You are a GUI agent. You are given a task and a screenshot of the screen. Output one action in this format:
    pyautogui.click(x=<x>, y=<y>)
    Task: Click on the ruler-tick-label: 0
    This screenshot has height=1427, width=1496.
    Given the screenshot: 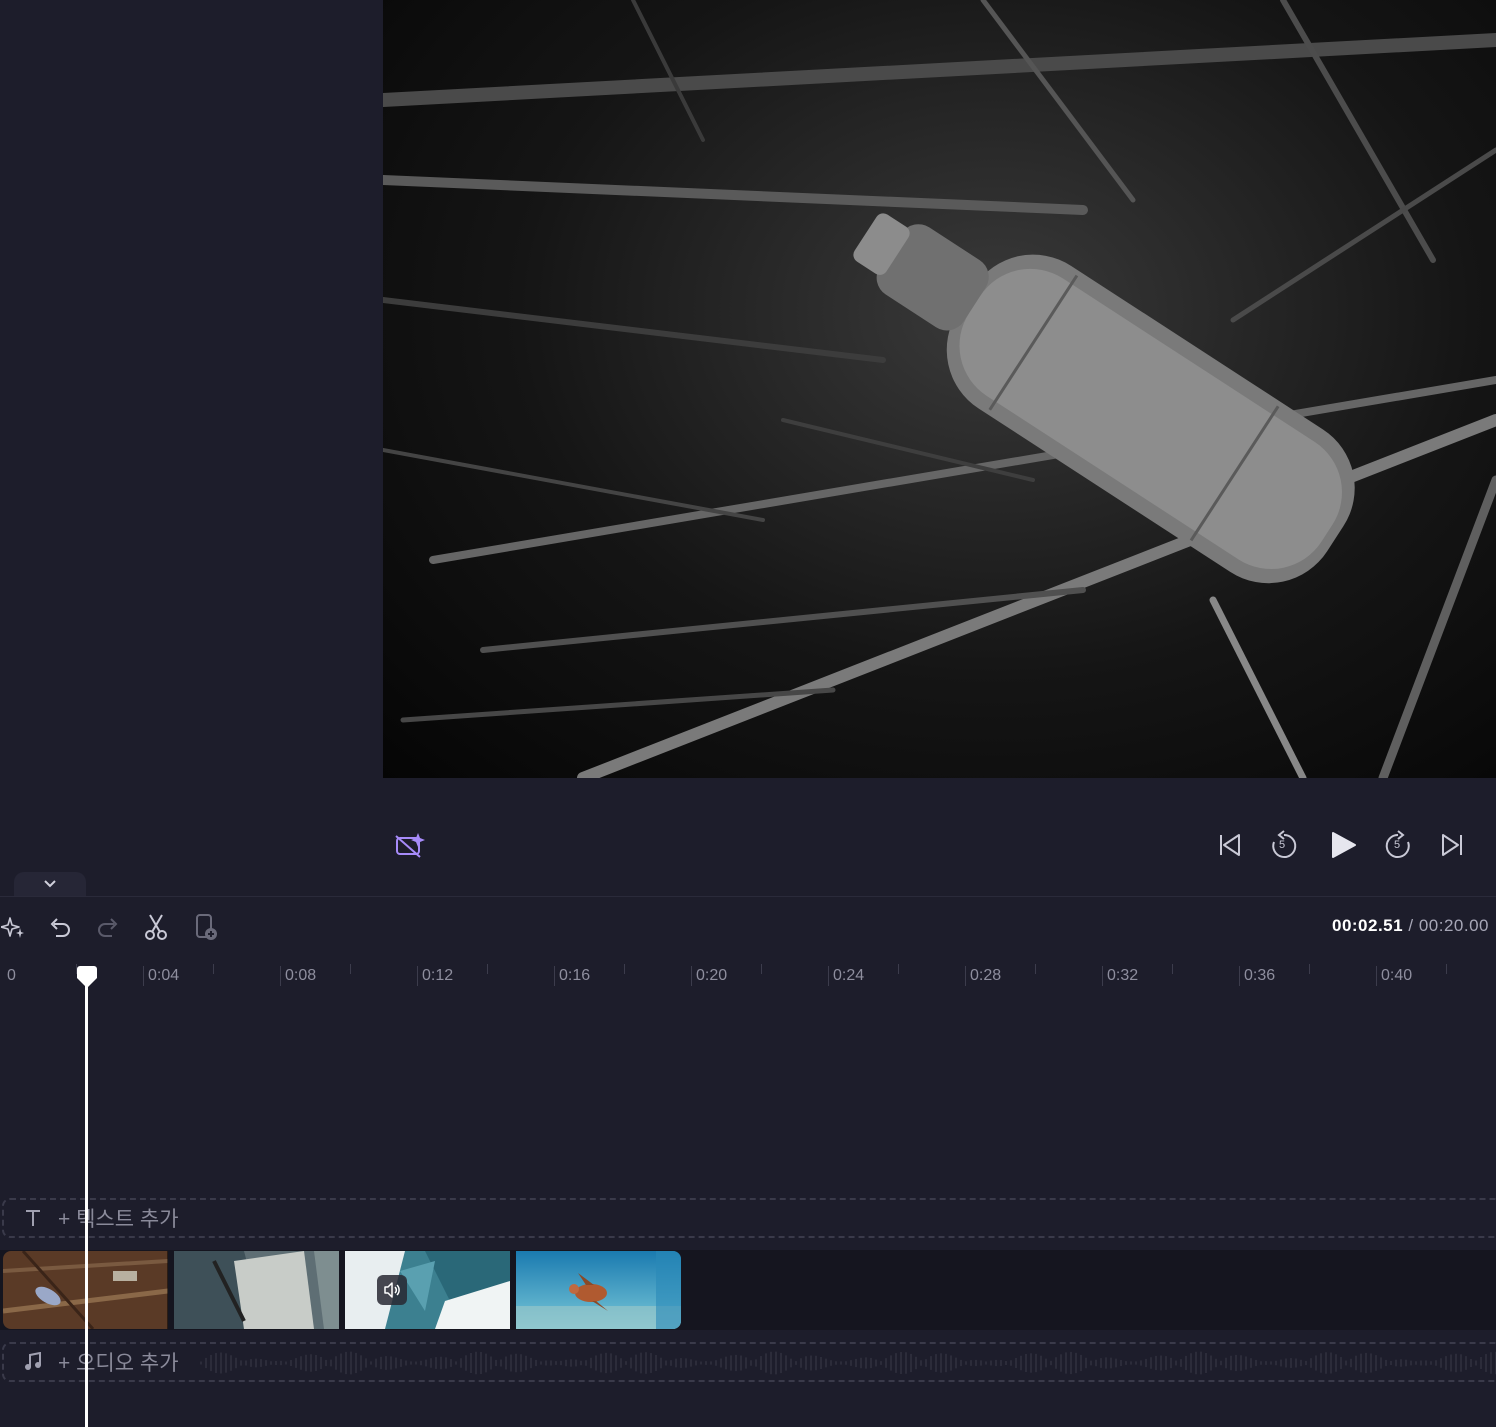 What is the action you would take?
    pyautogui.click(x=11, y=975)
    